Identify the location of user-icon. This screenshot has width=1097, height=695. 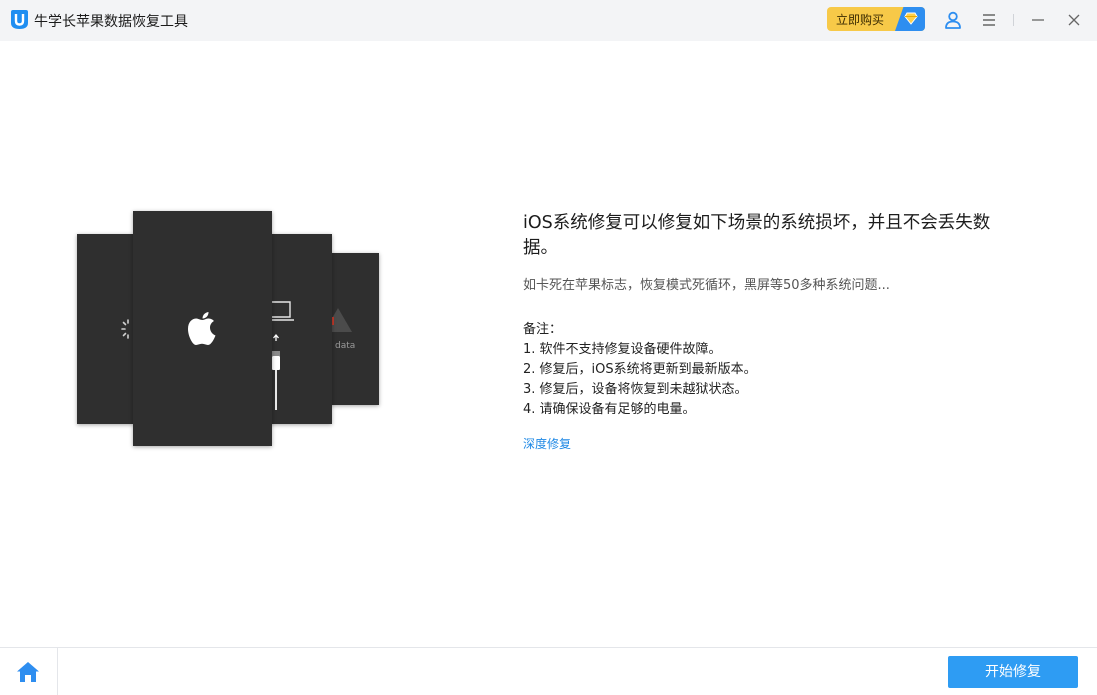
(953, 20).